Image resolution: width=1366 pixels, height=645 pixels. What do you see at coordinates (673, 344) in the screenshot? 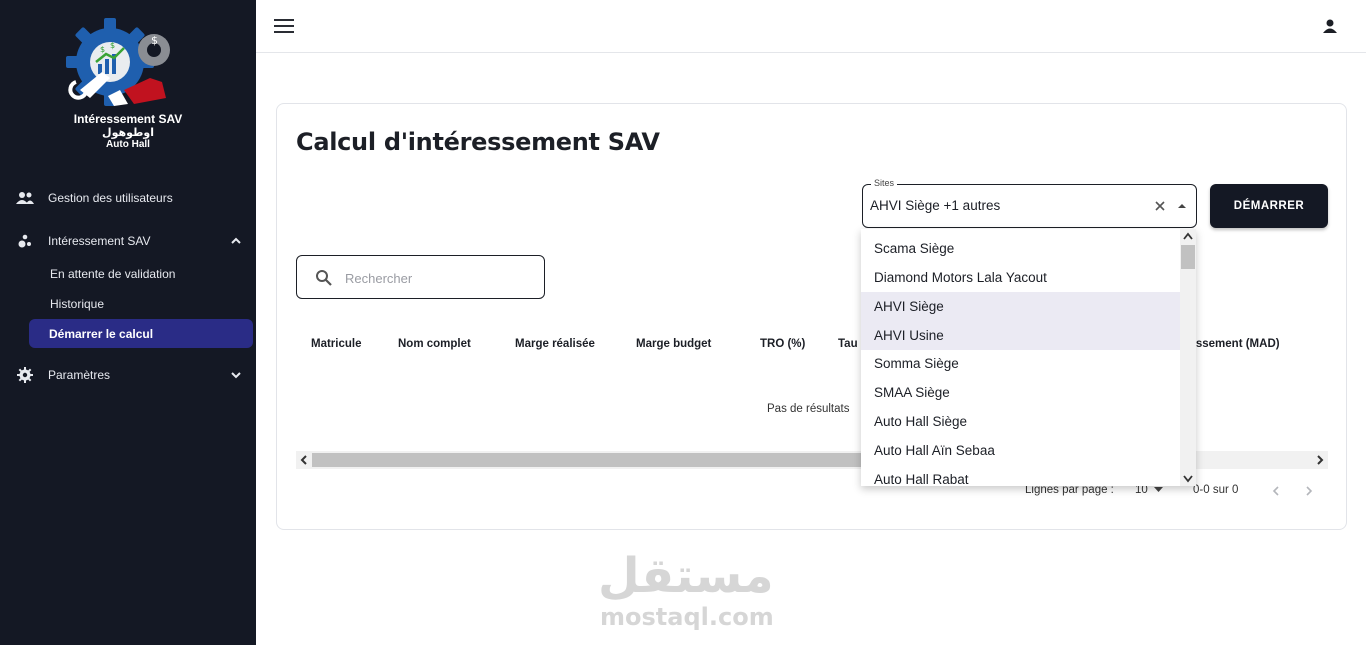
I see `column-header-marge-budget: Marge budget` at bounding box center [673, 344].